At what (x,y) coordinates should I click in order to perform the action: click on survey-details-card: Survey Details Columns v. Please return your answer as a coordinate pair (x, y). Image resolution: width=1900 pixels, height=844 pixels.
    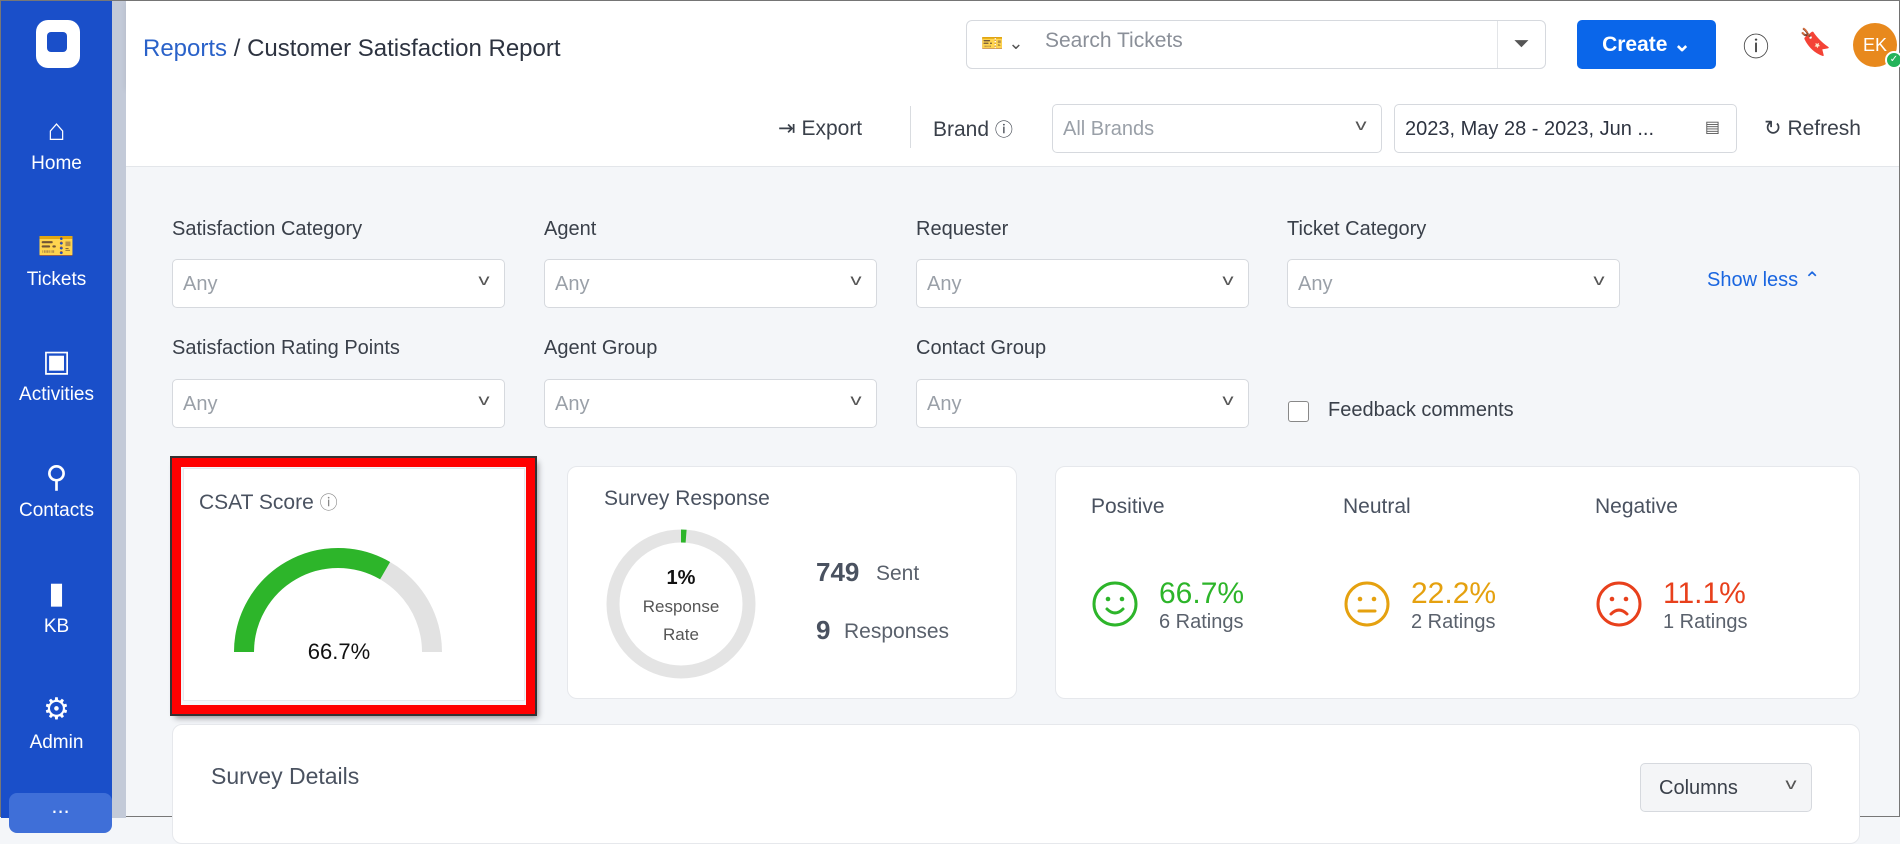
    Looking at the image, I should click on (1016, 784).